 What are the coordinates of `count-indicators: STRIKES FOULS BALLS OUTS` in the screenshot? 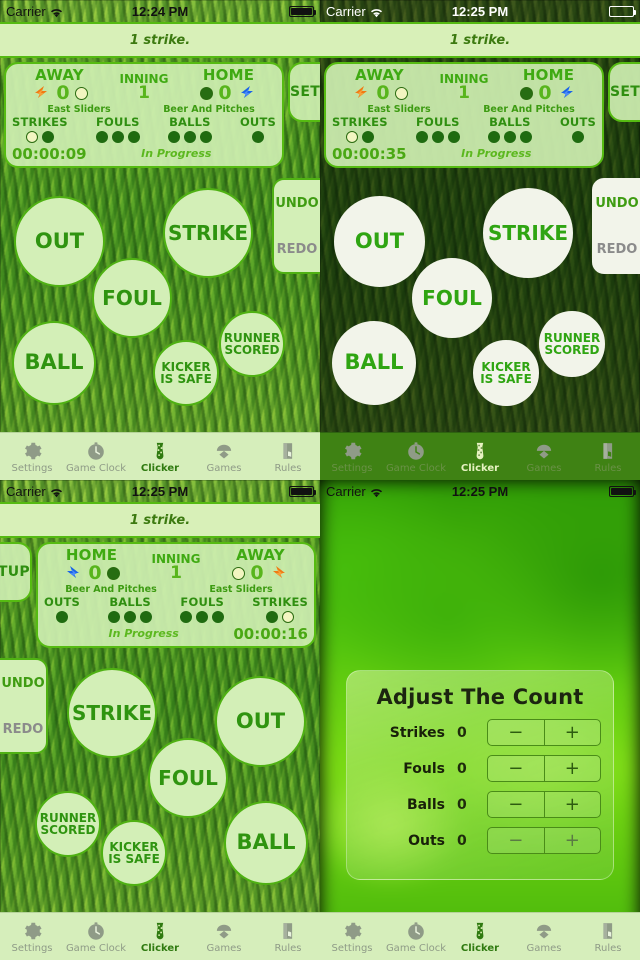 It's located at (144, 129).